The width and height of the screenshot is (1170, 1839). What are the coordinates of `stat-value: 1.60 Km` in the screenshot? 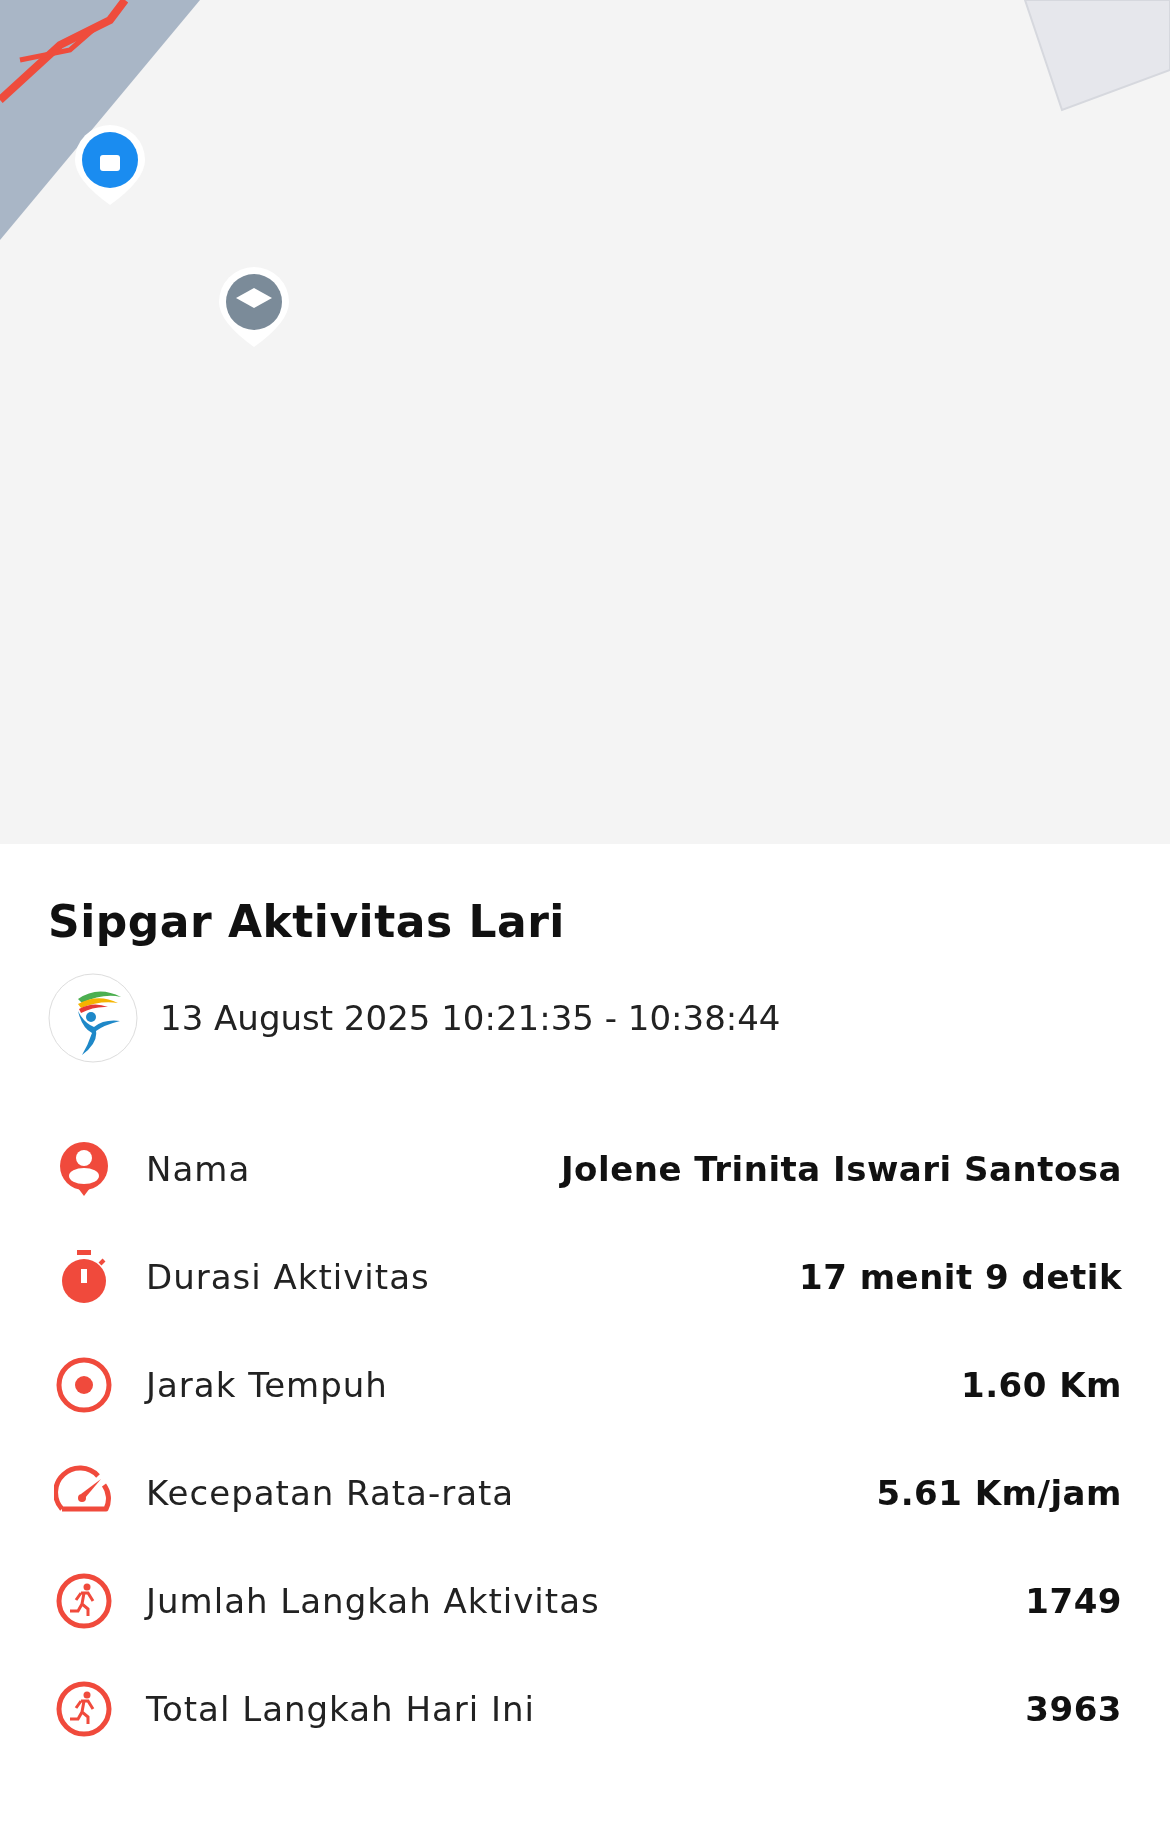 It's located at (1041, 1385).